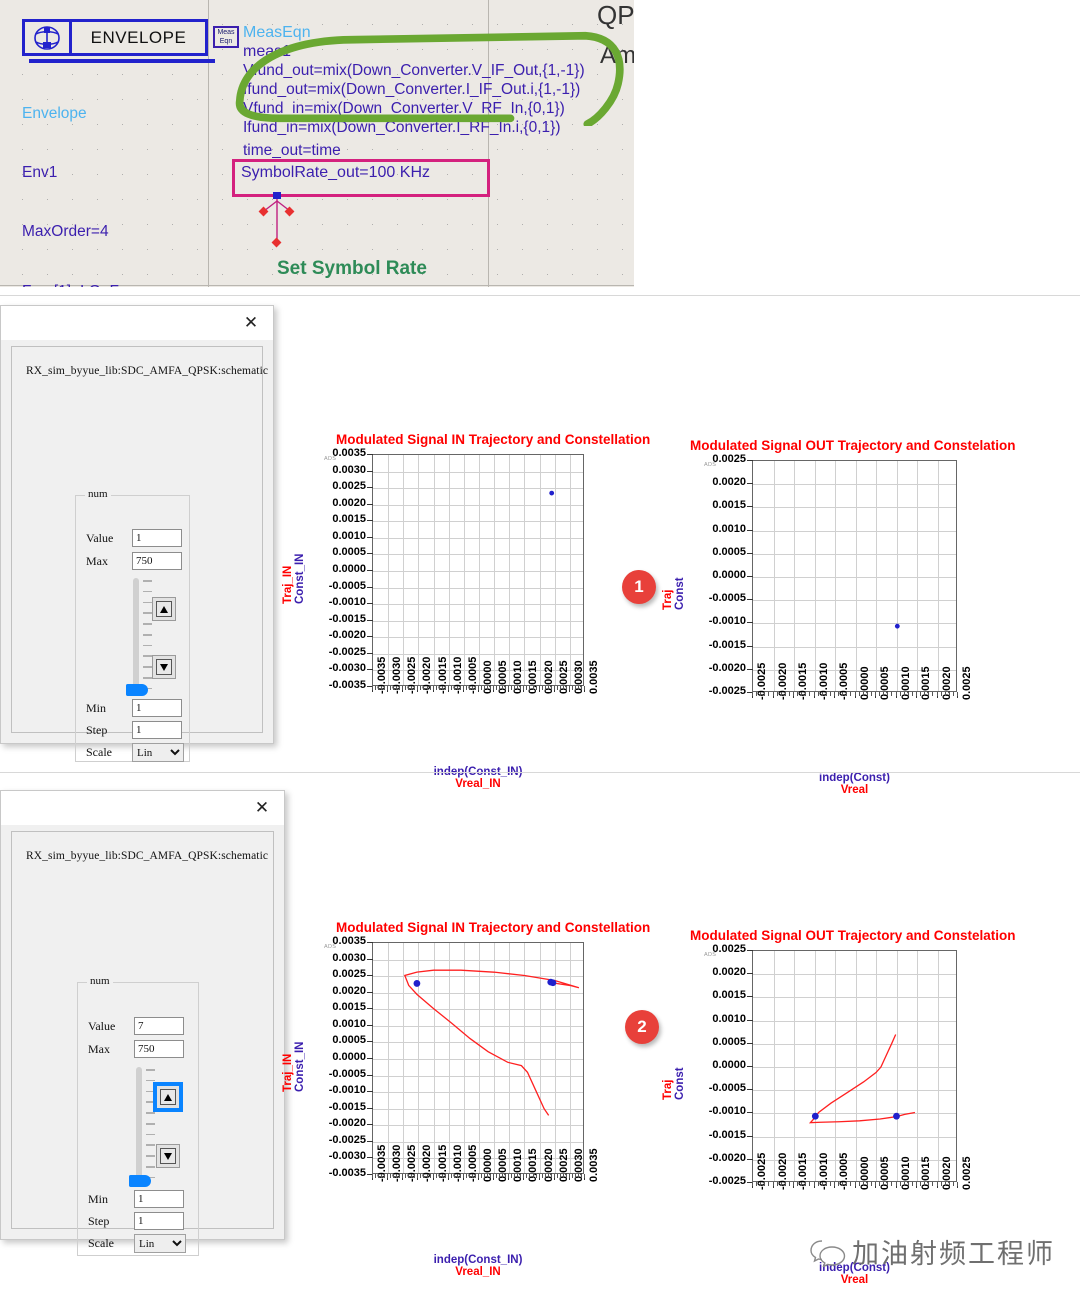  I want to click on dialog1-max-input, so click(157, 561).